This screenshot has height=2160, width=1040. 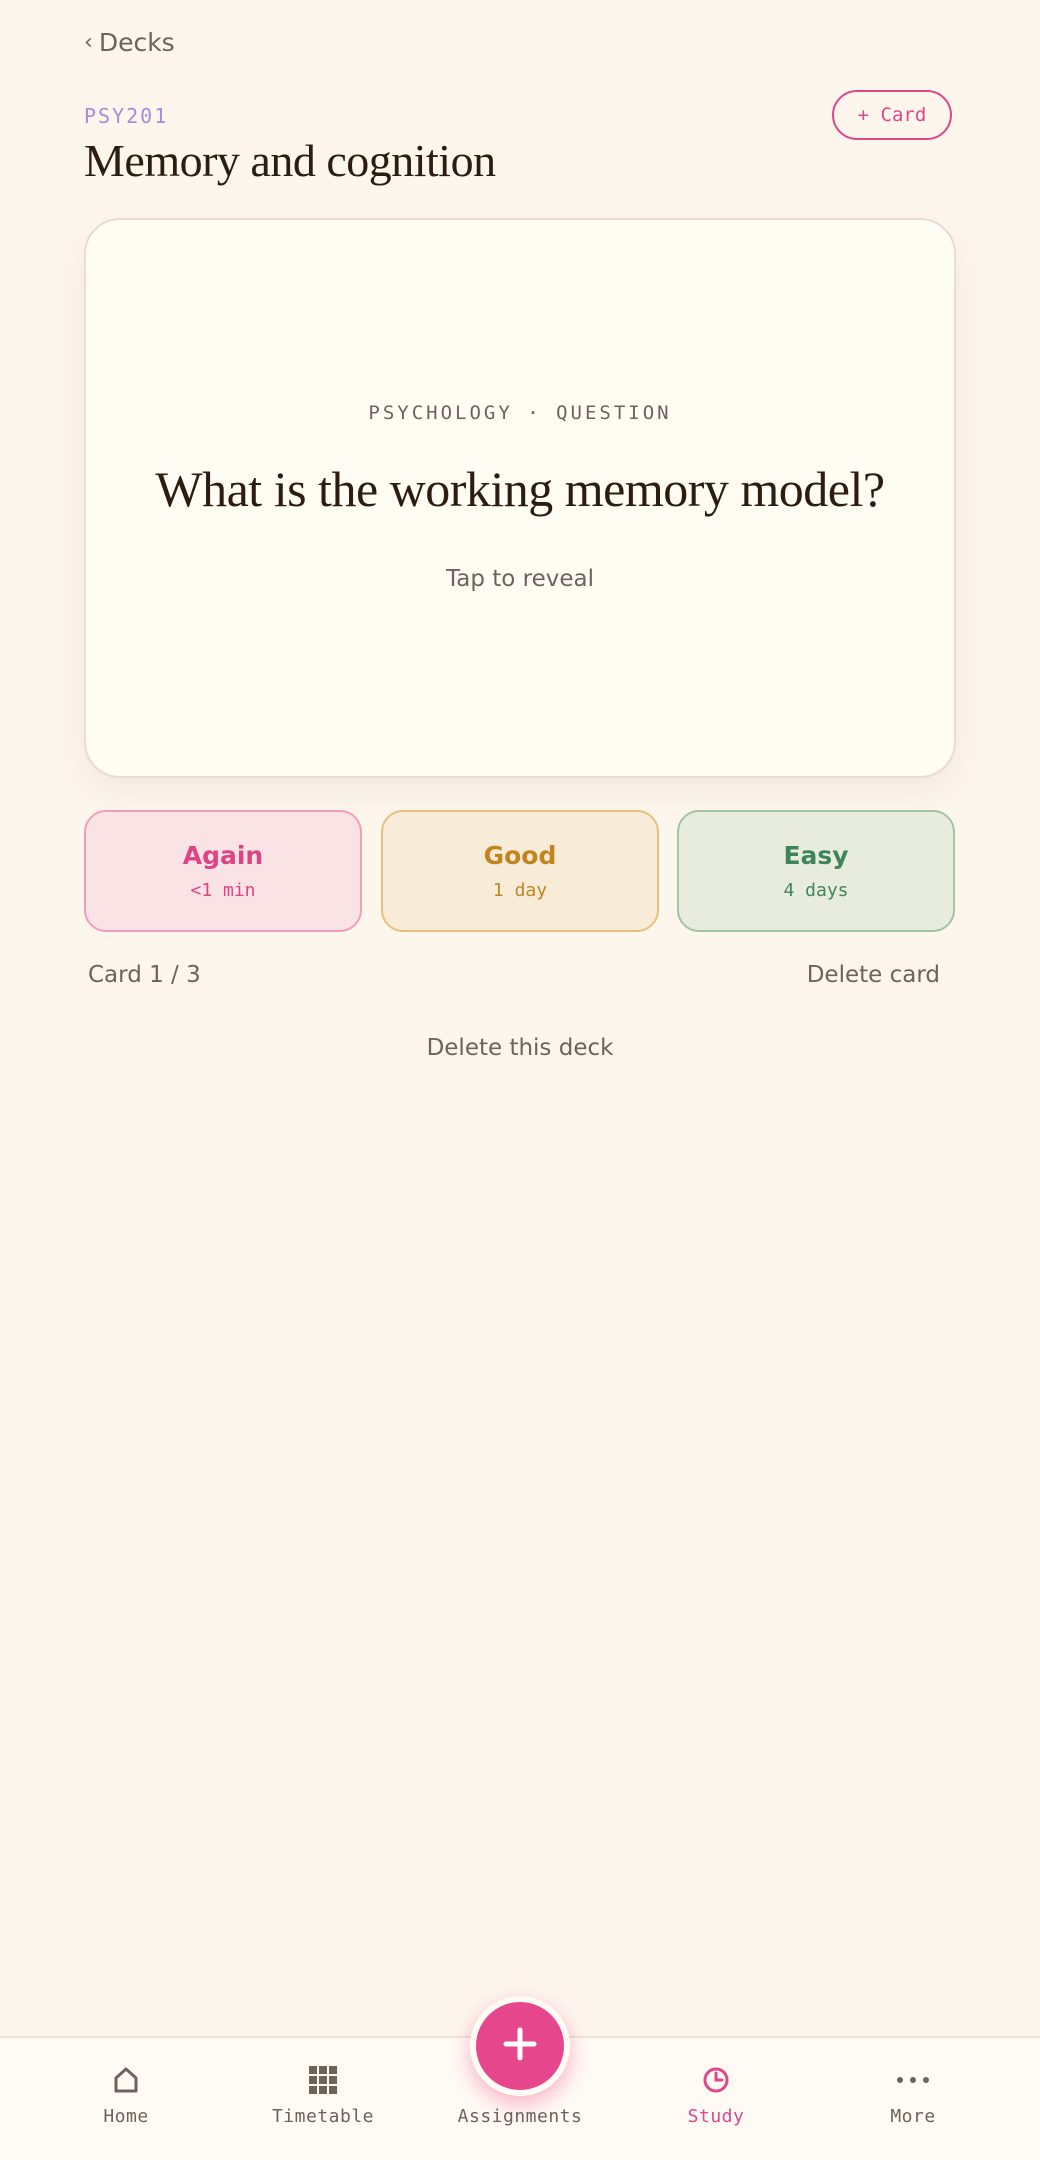 I want to click on back-label: Decks, so click(x=136, y=42).